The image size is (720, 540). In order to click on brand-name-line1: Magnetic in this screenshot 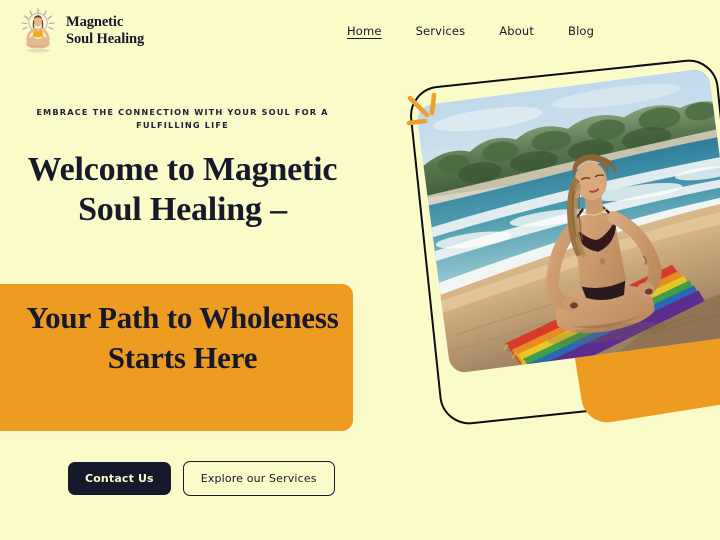, I will do `click(95, 21)`.